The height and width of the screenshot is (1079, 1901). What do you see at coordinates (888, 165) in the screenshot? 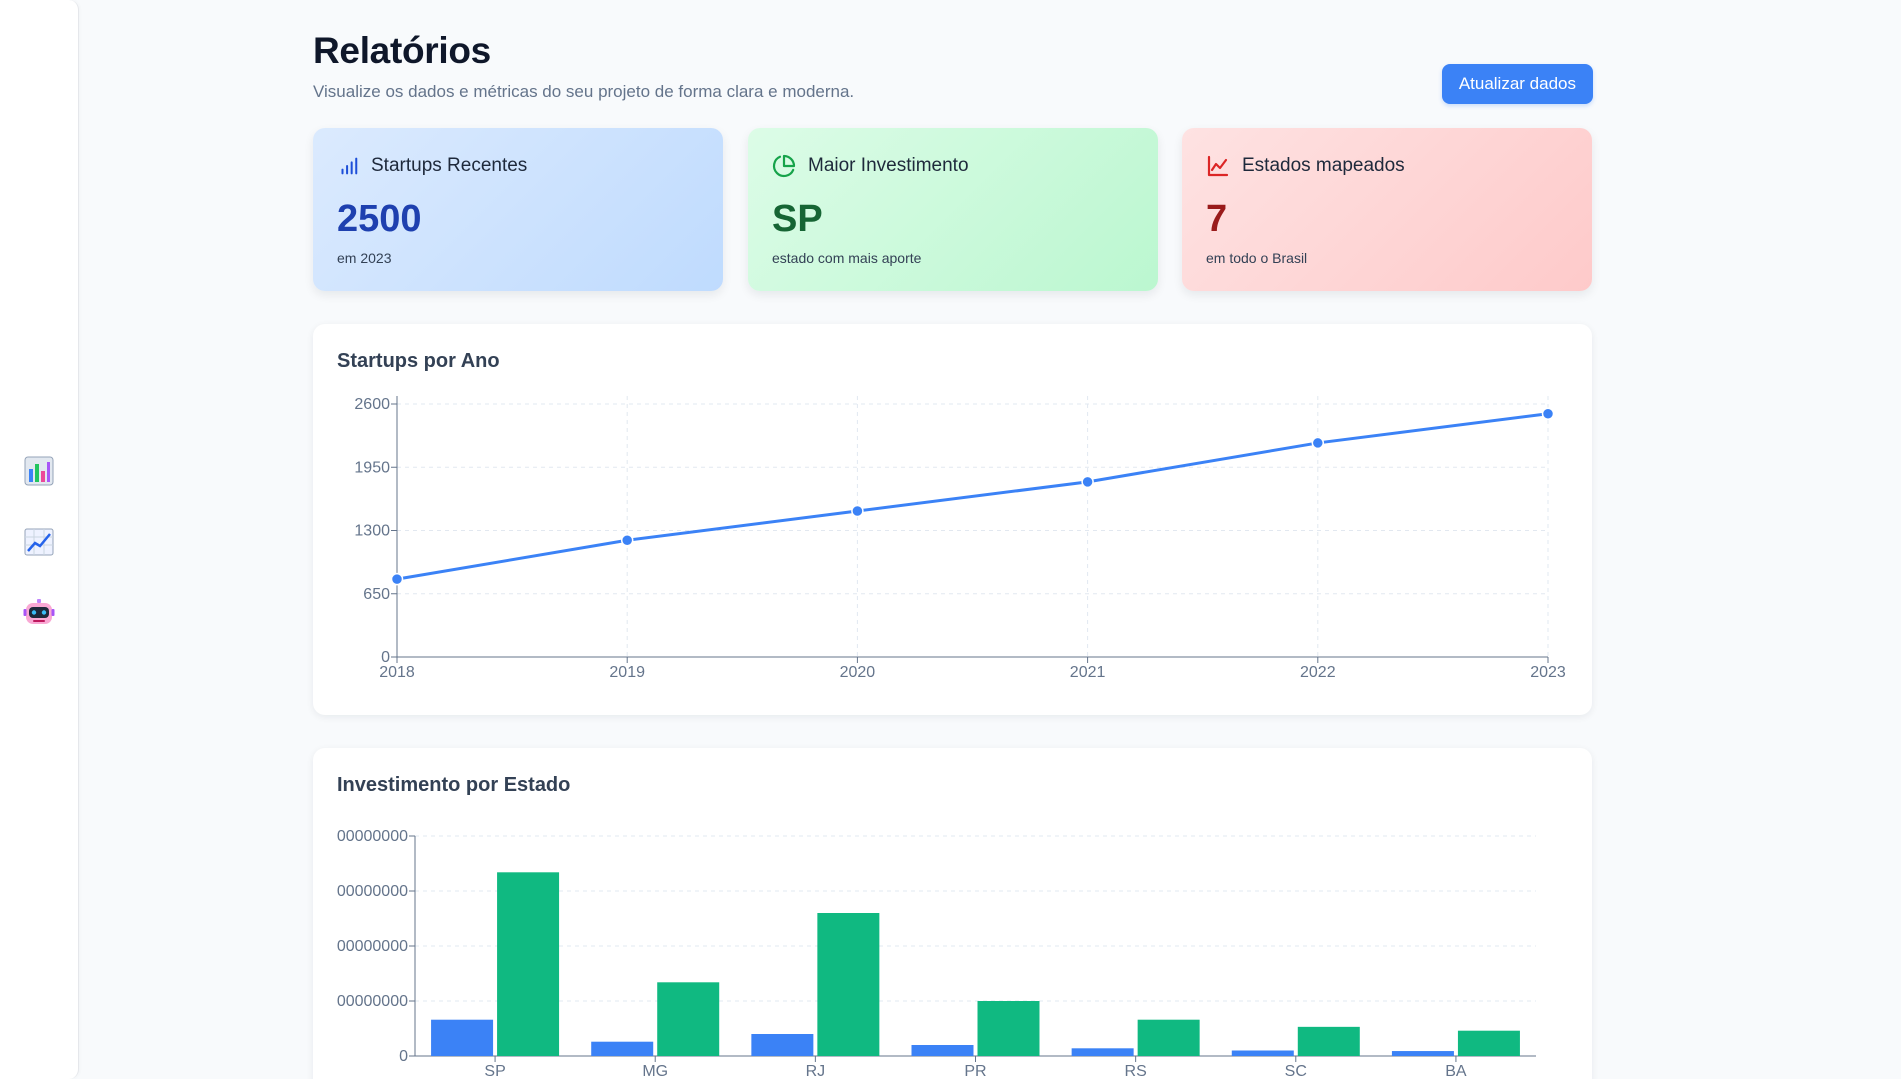
I see `stat-label: Maior Investimento` at bounding box center [888, 165].